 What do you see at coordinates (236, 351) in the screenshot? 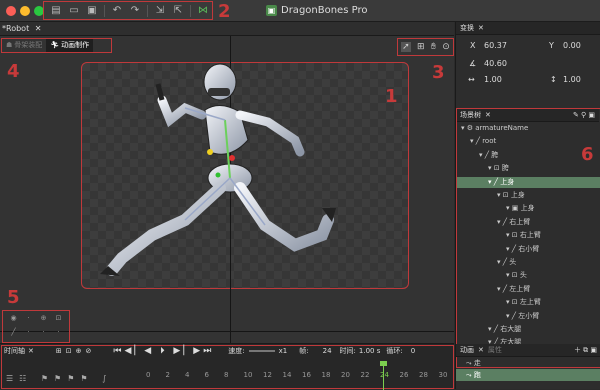
I see `speed-label: 速度:` at bounding box center [236, 351].